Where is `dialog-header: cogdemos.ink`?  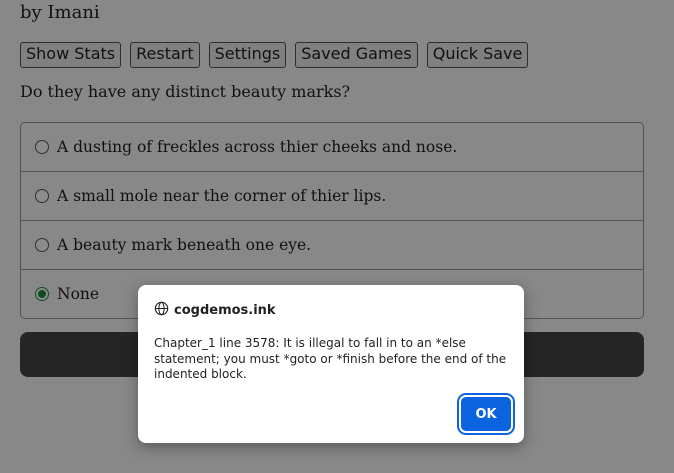 dialog-header: cogdemos.ink is located at coordinates (215, 310).